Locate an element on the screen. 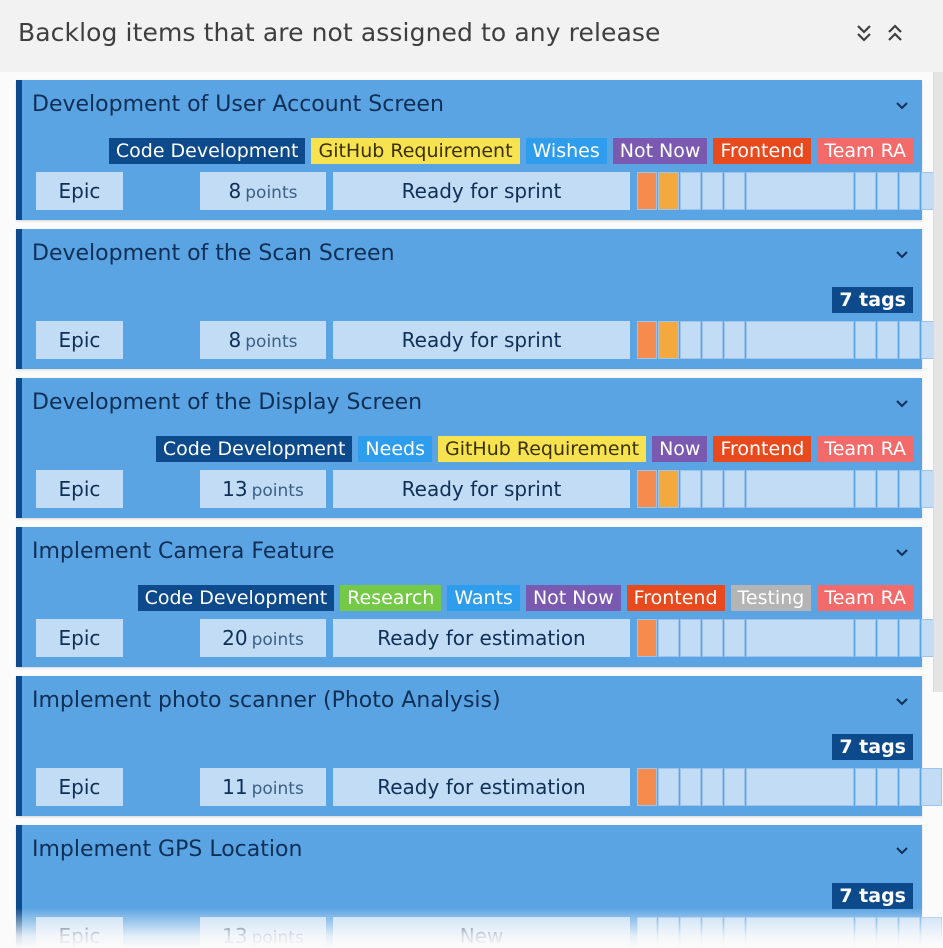 The width and height of the screenshot is (943, 948). tag-list: 7 tags is located at coordinates (872, 300).